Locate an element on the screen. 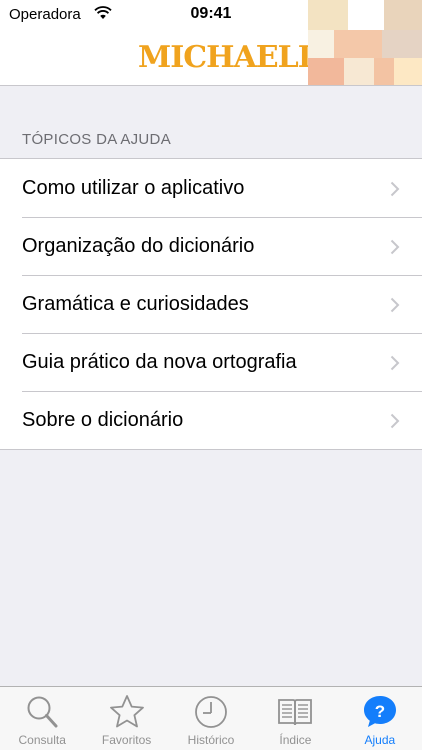  michaelis-logo: MICHAELIS is located at coordinates (235, 57).